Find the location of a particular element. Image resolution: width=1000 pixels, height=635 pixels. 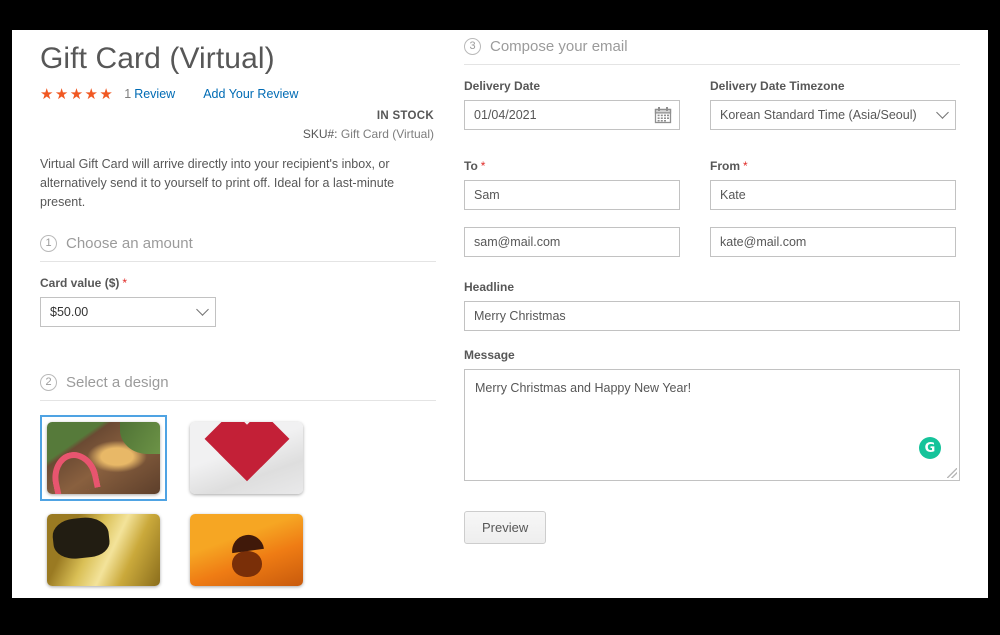

to-name-group: To * Sam is located at coordinates (572, 184).